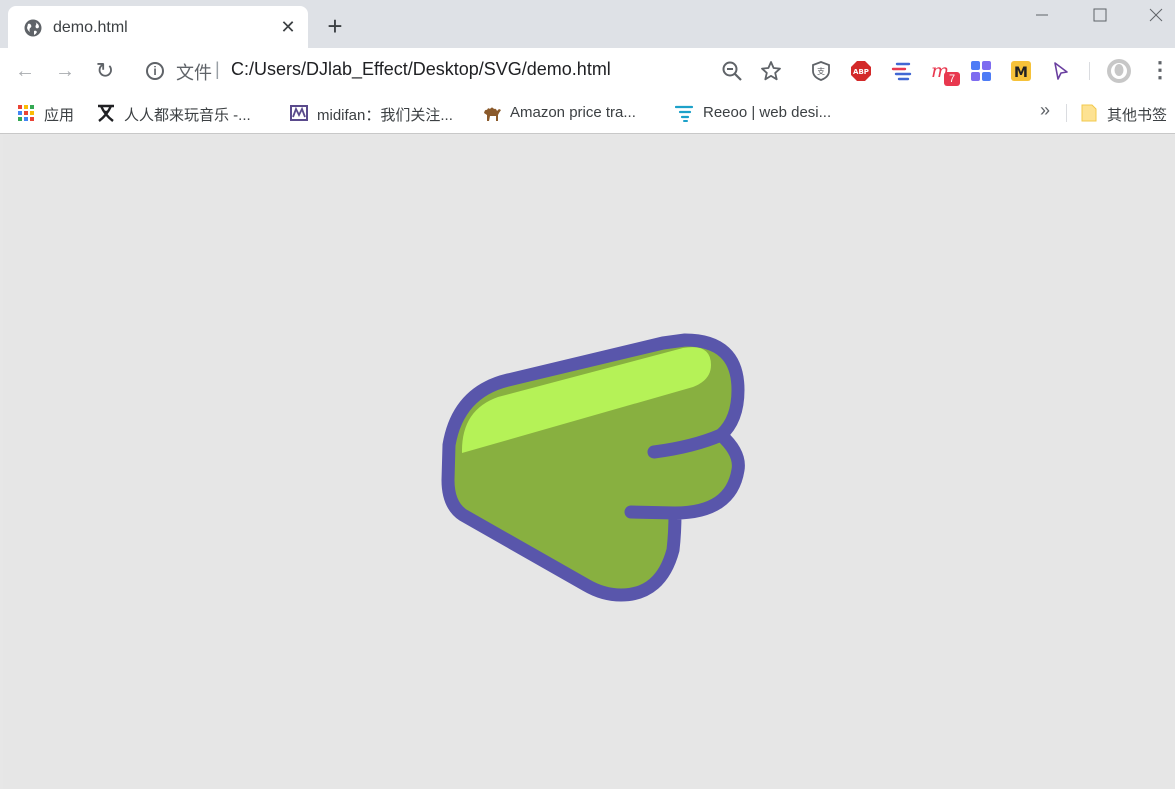 Image resolution: width=1175 pixels, height=789 pixels. What do you see at coordinates (194, 73) in the screenshot?
I see `scheme-label: 文件` at bounding box center [194, 73].